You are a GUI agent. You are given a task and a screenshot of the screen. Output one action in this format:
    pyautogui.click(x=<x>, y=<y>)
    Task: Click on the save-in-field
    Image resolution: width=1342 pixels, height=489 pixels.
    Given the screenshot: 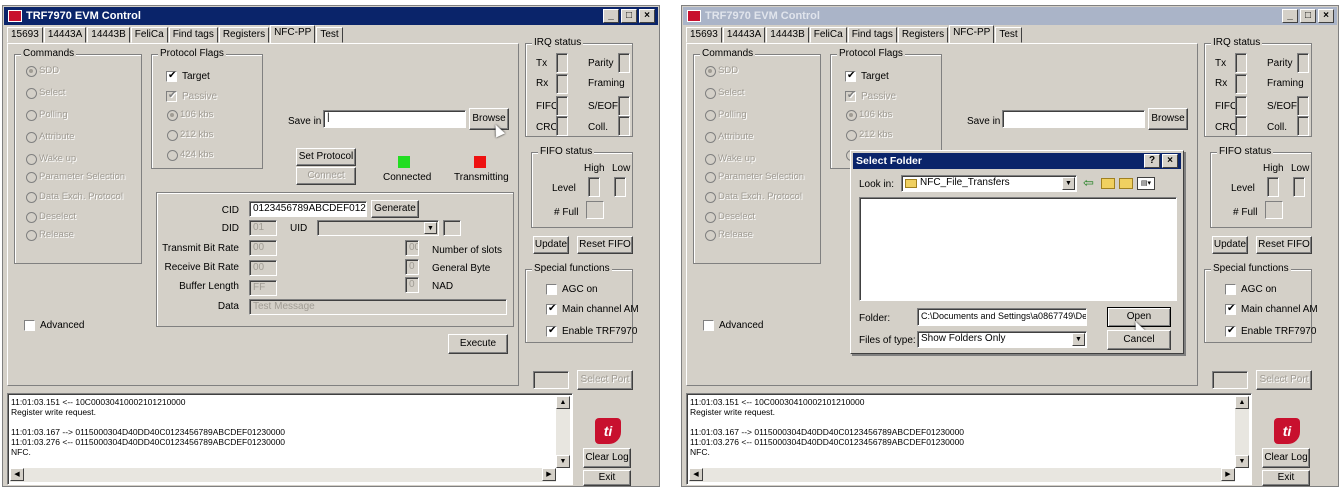 What is the action you would take?
    pyautogui.click(x=1073, y=119)
    